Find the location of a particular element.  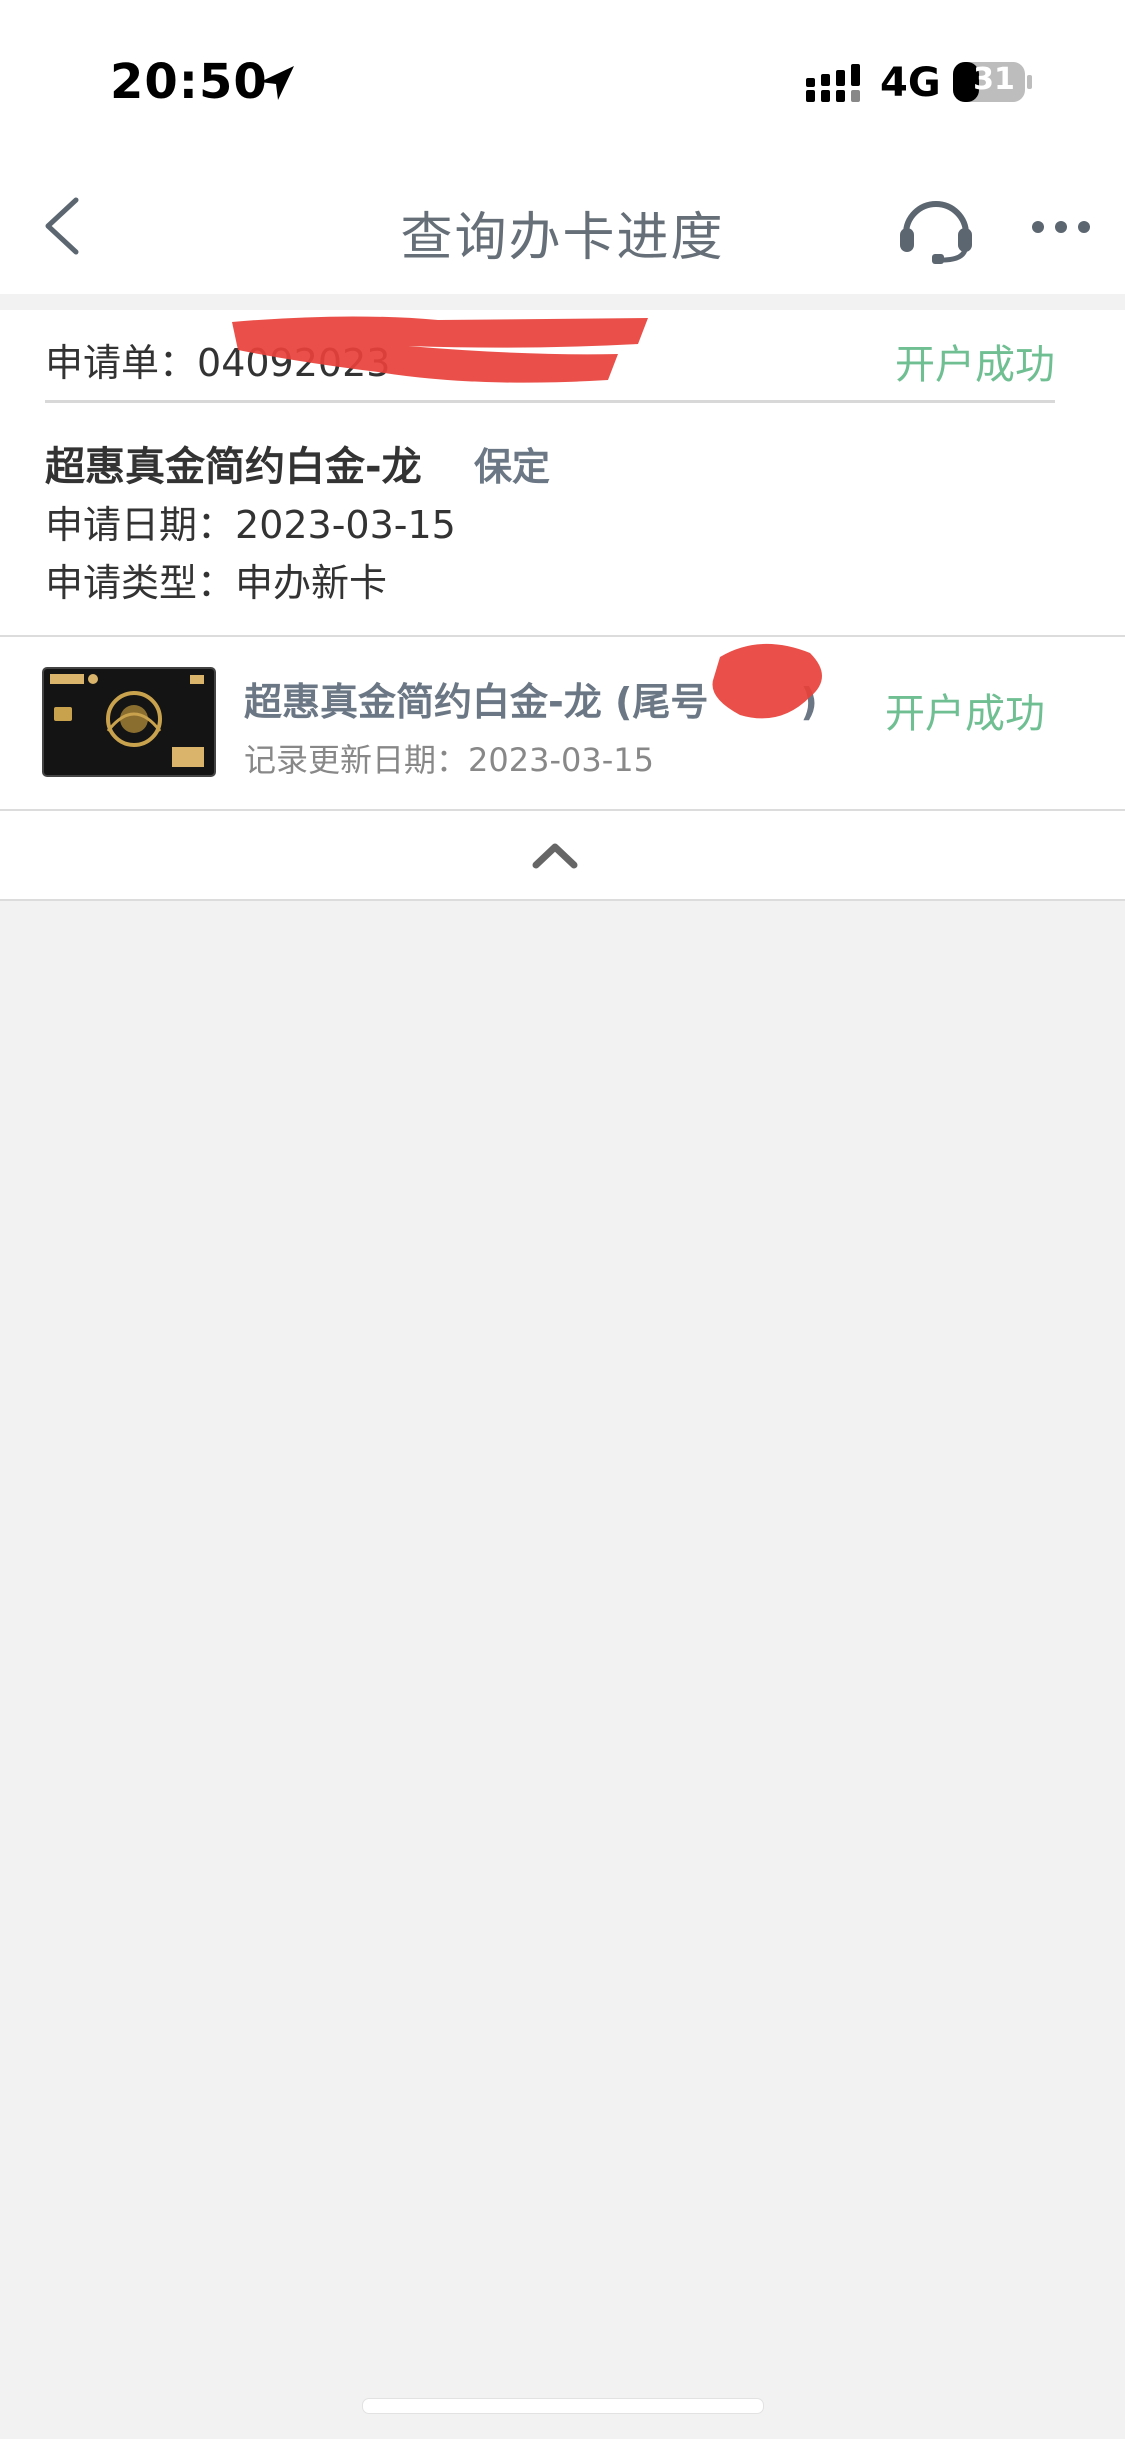

application-type: 申请类型：申办新卡 is located at coordinates (216, 579).